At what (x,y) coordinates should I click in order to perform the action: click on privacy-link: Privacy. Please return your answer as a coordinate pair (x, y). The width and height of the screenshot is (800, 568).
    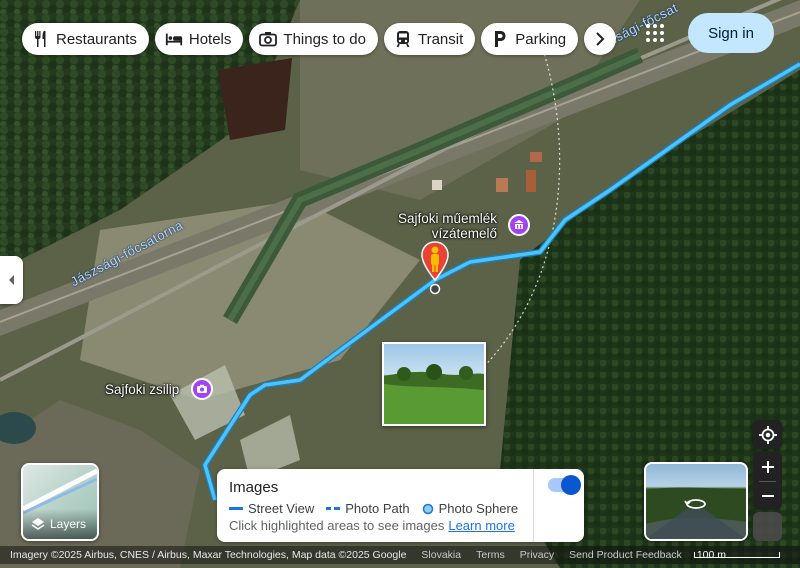
    Looking at the image, I should click on (537, 555).